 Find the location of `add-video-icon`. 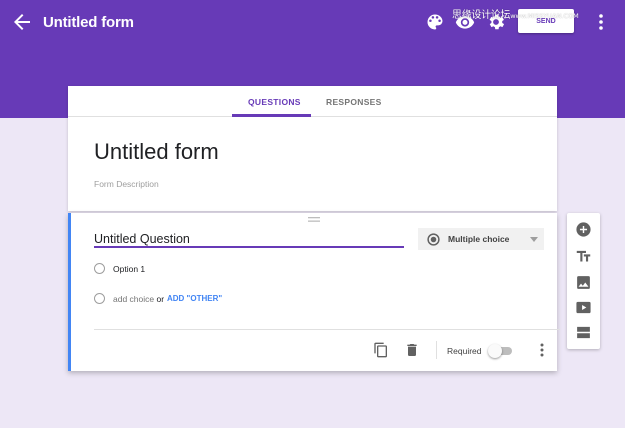

add-video-icon is located at coordinates (583, 307).